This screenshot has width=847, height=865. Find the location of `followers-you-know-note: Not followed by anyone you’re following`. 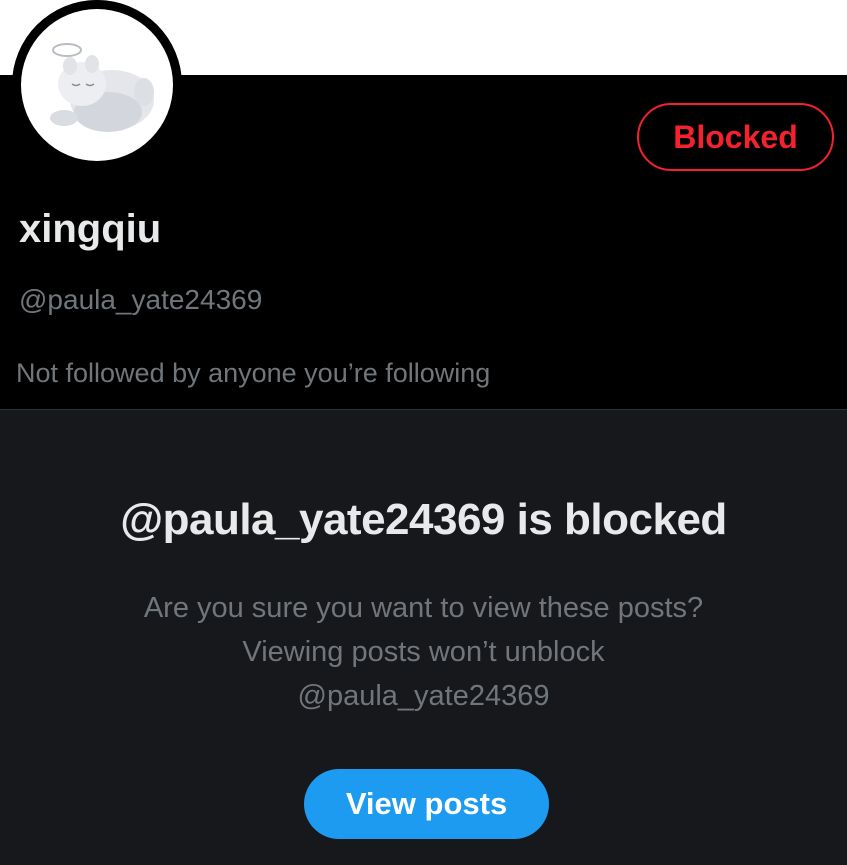

followers-you-know-note: Not followed by anyone you’re following is located at coordinates (253, 373).